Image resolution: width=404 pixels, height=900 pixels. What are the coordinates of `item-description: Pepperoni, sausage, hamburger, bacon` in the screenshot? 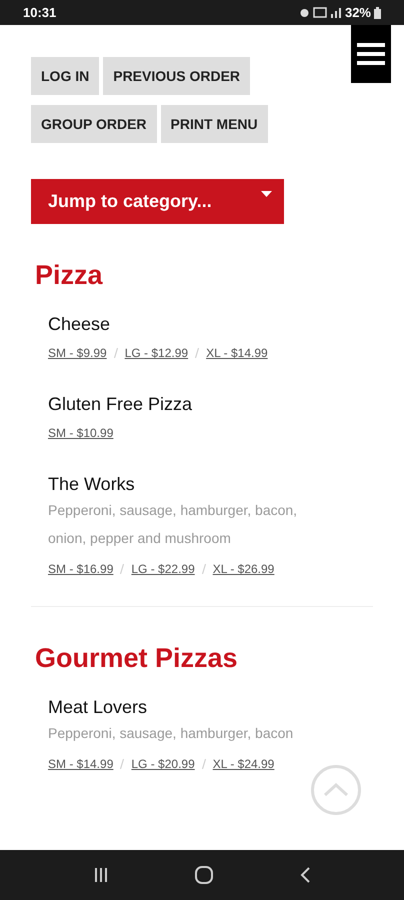 It's located at (171, 733).